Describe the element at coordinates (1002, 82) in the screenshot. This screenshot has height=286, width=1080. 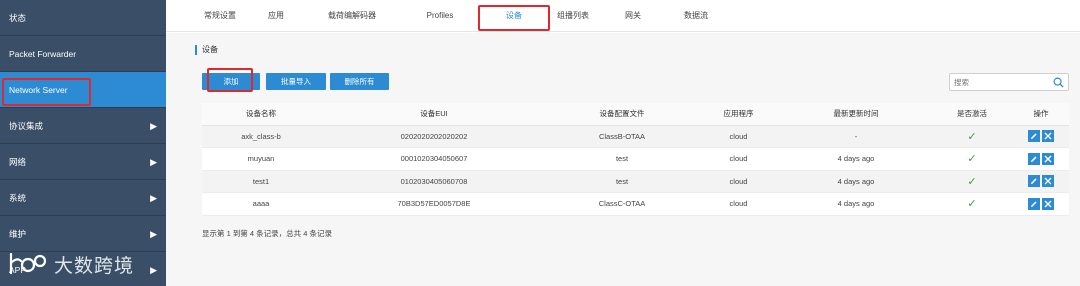
I see `search-input` at that location.